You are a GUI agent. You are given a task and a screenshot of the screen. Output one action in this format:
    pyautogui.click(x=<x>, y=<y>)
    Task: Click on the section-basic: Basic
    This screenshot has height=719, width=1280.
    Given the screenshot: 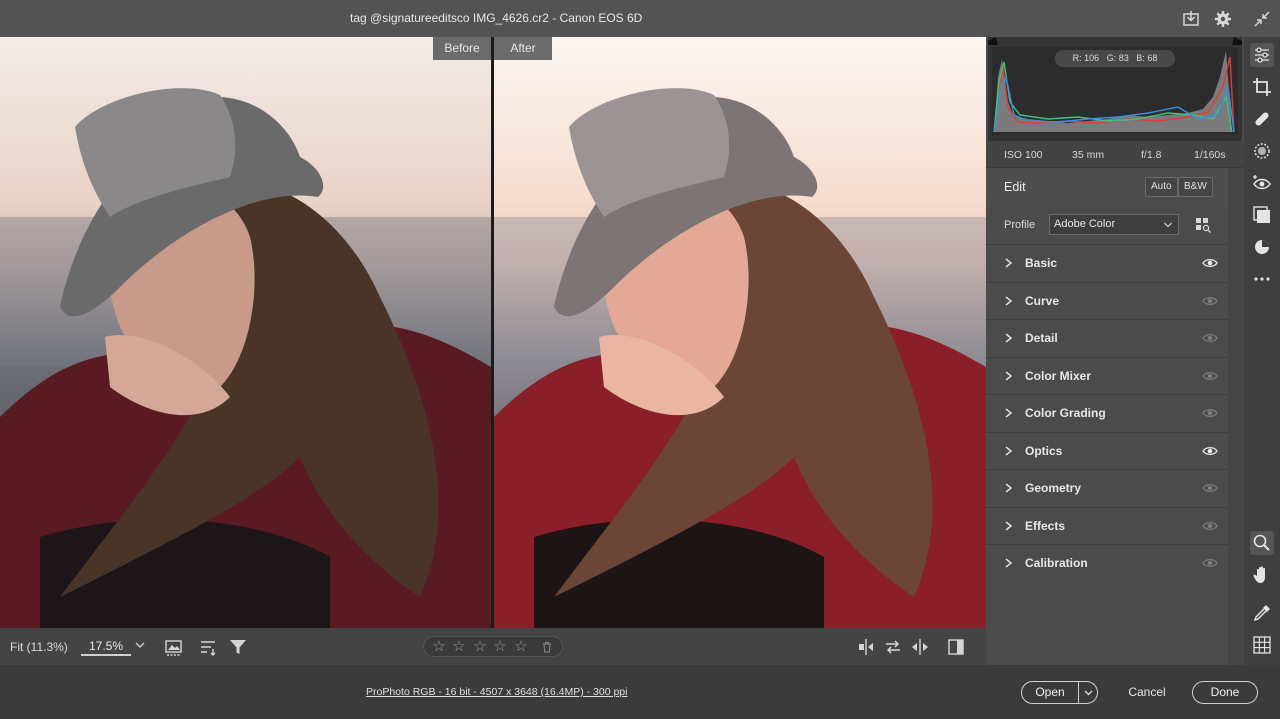 What is the action you would take?
    pyautogui.click(x=1107, y=263)
    